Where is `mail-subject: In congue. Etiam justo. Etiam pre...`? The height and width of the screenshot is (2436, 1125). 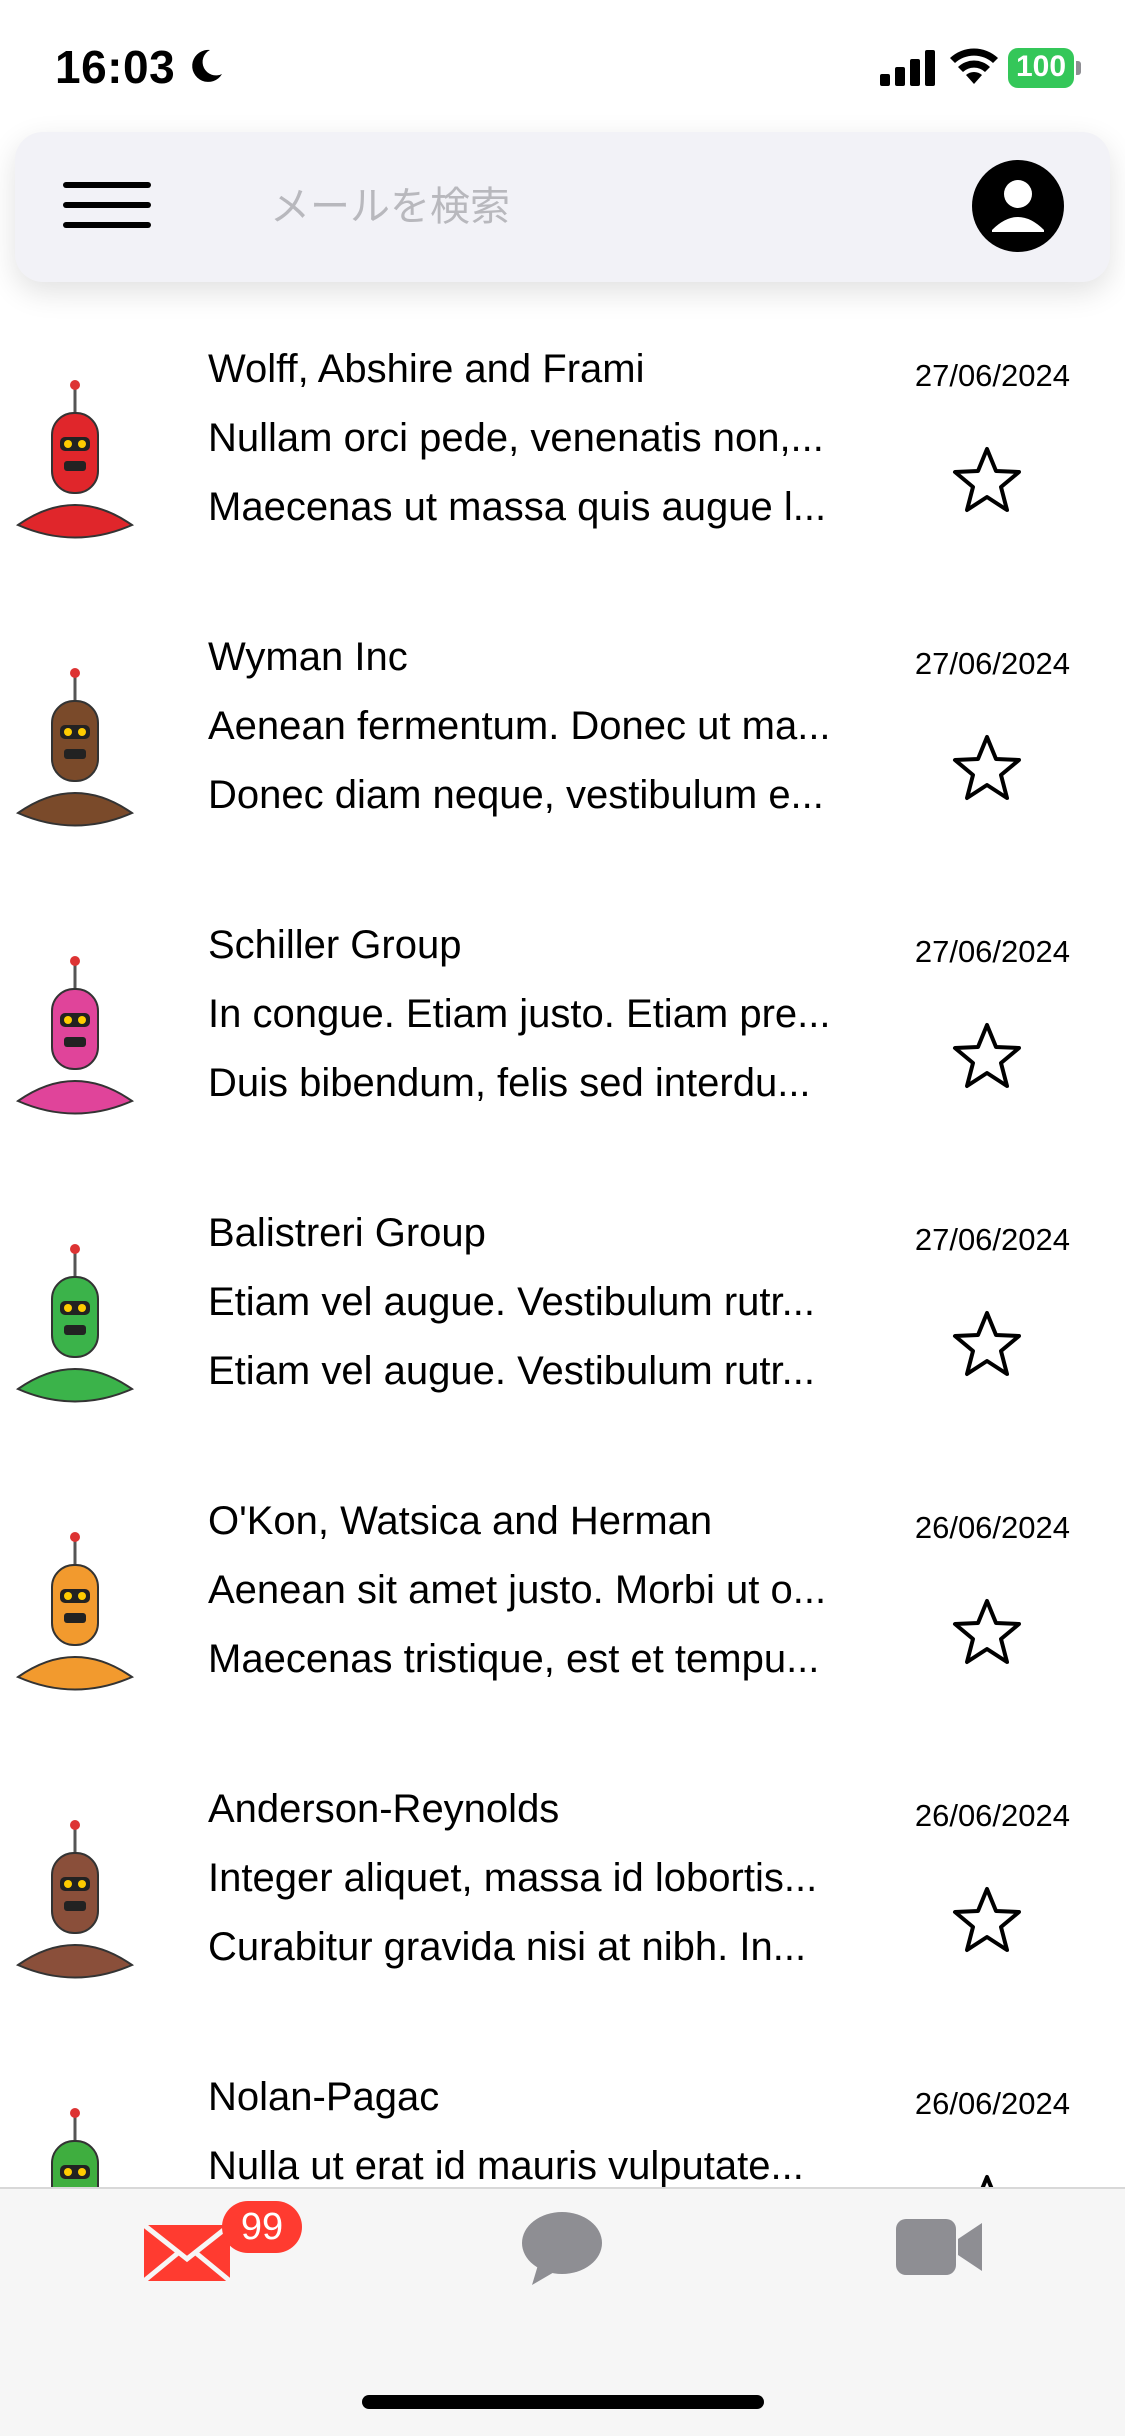 mail-subject: In congue. Etiam justo. Etiam pre... is located at coordinates (519, 1014).